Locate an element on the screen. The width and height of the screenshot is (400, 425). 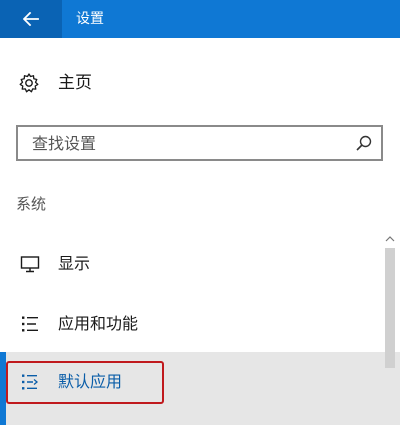
home-nav-item: 主页 is located at coordinates (200, 84).